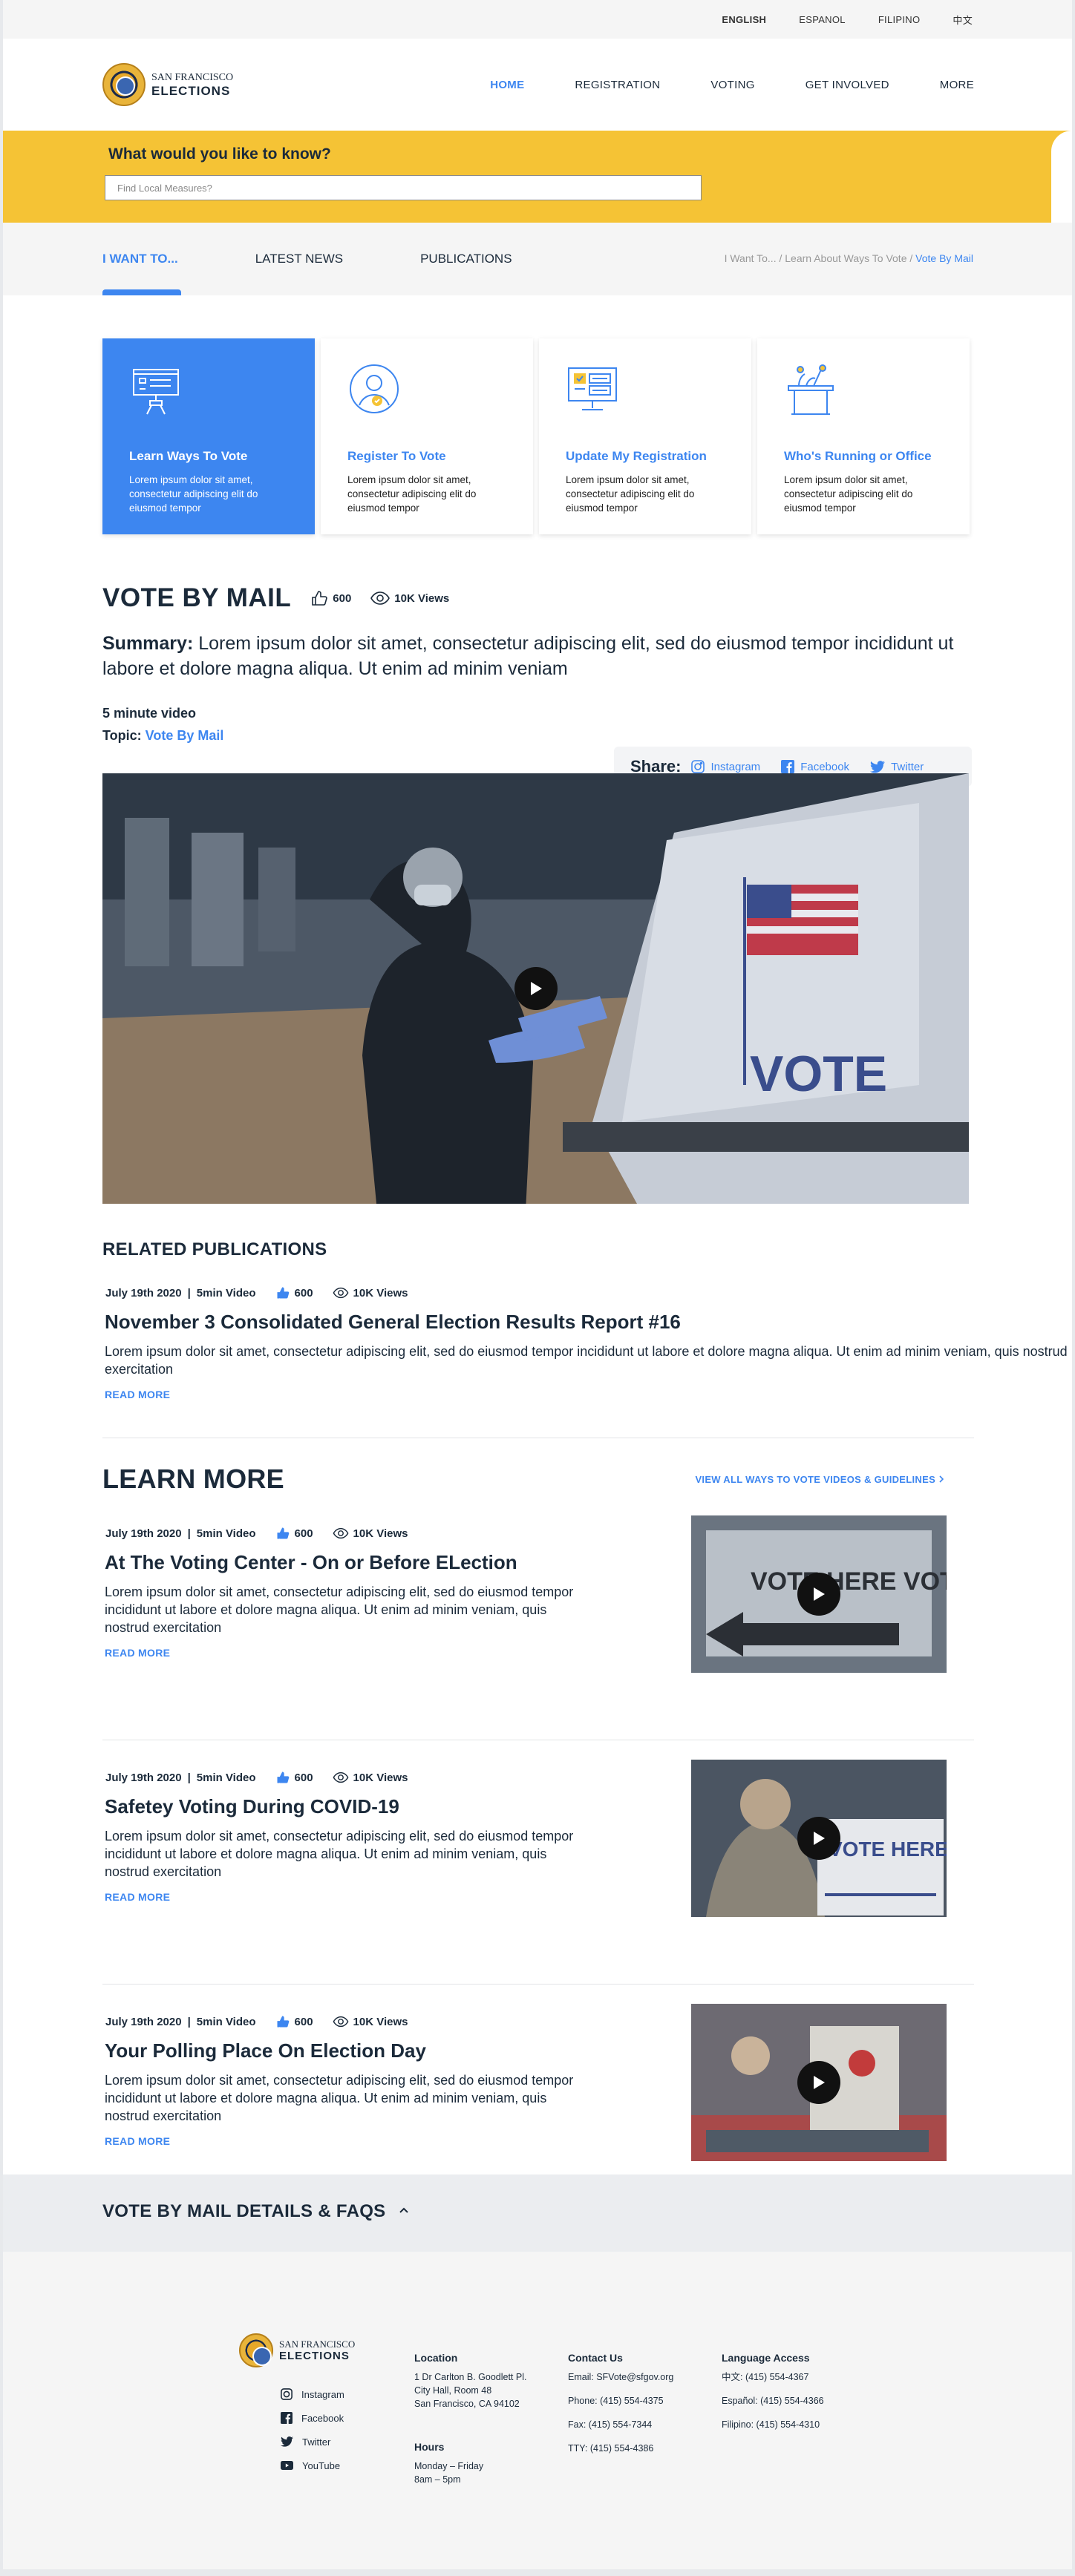 Image resolution: width=1075 pixels, height=2576 pixels. I want to click on video-duration: 5 minute video, so click(149, 713).